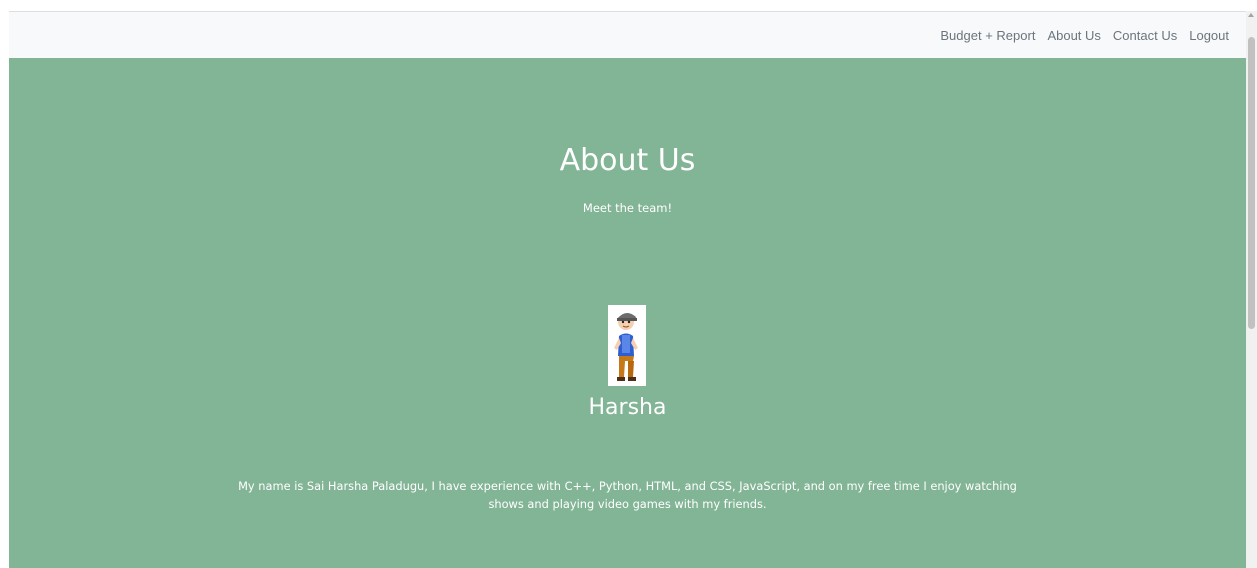 This screenshot has width=1257, height=568. Describe the element at coordinates (1251, 183) in the screenshot. I see `scroll-thumb` at that location.